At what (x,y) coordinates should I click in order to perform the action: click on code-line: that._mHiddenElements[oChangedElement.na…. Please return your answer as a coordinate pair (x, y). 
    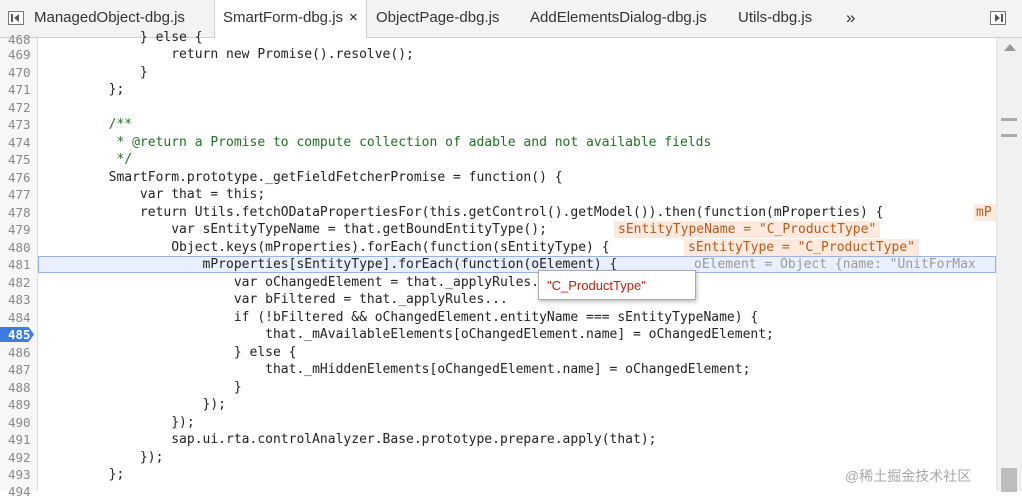
    Looking at the image, I should click on (398, 369).